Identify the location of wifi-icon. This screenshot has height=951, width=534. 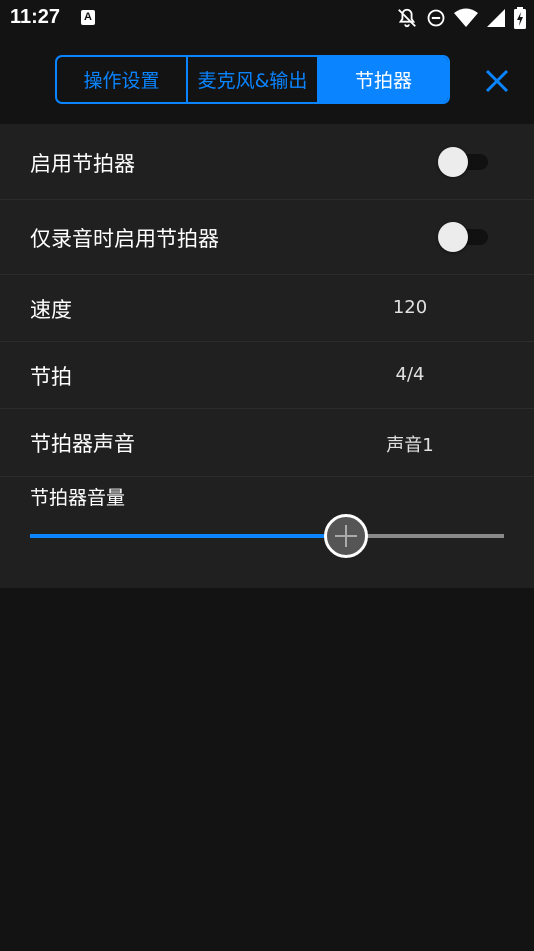
(466, 17).